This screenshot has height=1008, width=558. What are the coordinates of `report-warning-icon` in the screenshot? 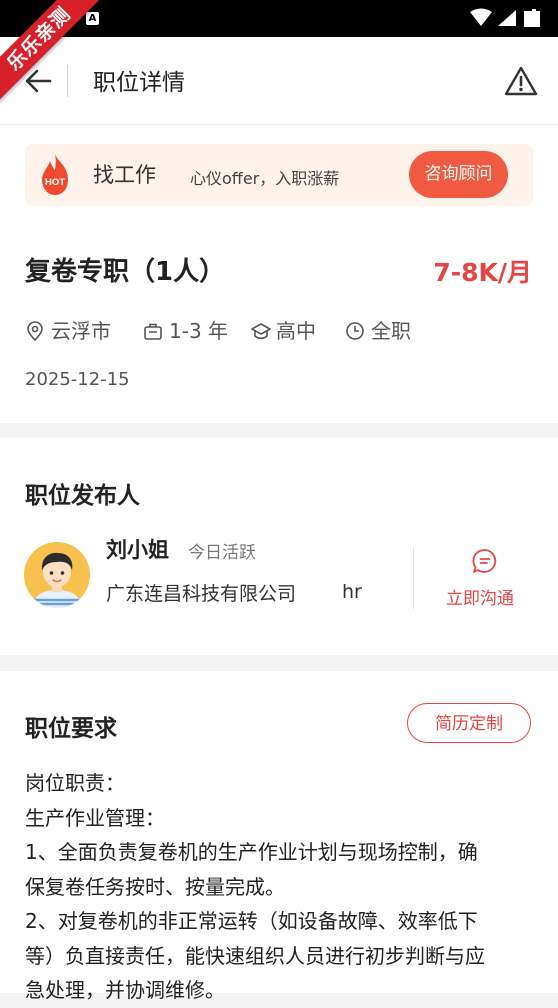 It's located at (521, 81).